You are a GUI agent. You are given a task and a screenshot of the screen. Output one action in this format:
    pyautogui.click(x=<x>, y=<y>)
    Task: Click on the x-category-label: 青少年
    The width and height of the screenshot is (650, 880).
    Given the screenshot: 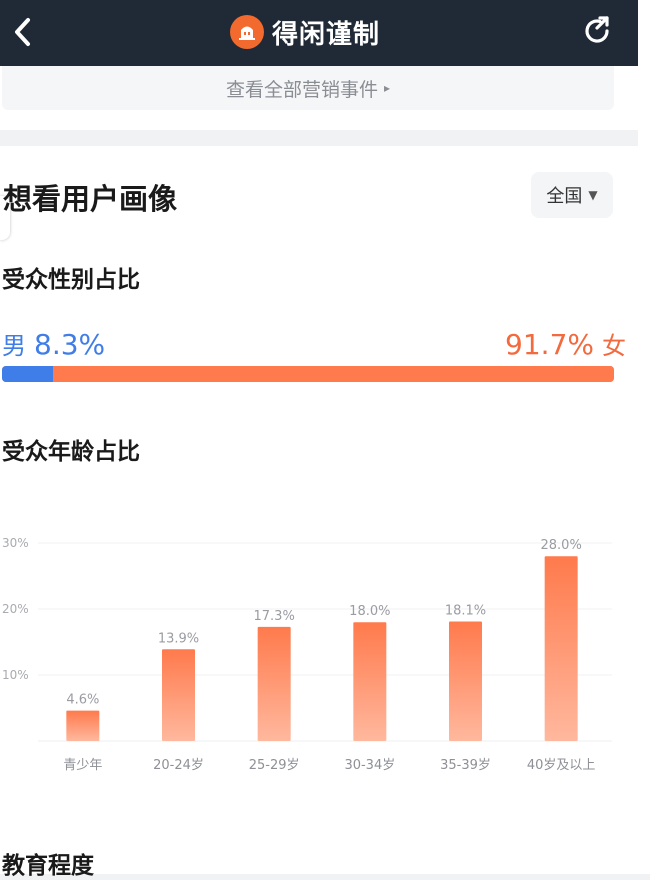 What is the action you would take?
    pyautogui.click(x=82, y=765)
    